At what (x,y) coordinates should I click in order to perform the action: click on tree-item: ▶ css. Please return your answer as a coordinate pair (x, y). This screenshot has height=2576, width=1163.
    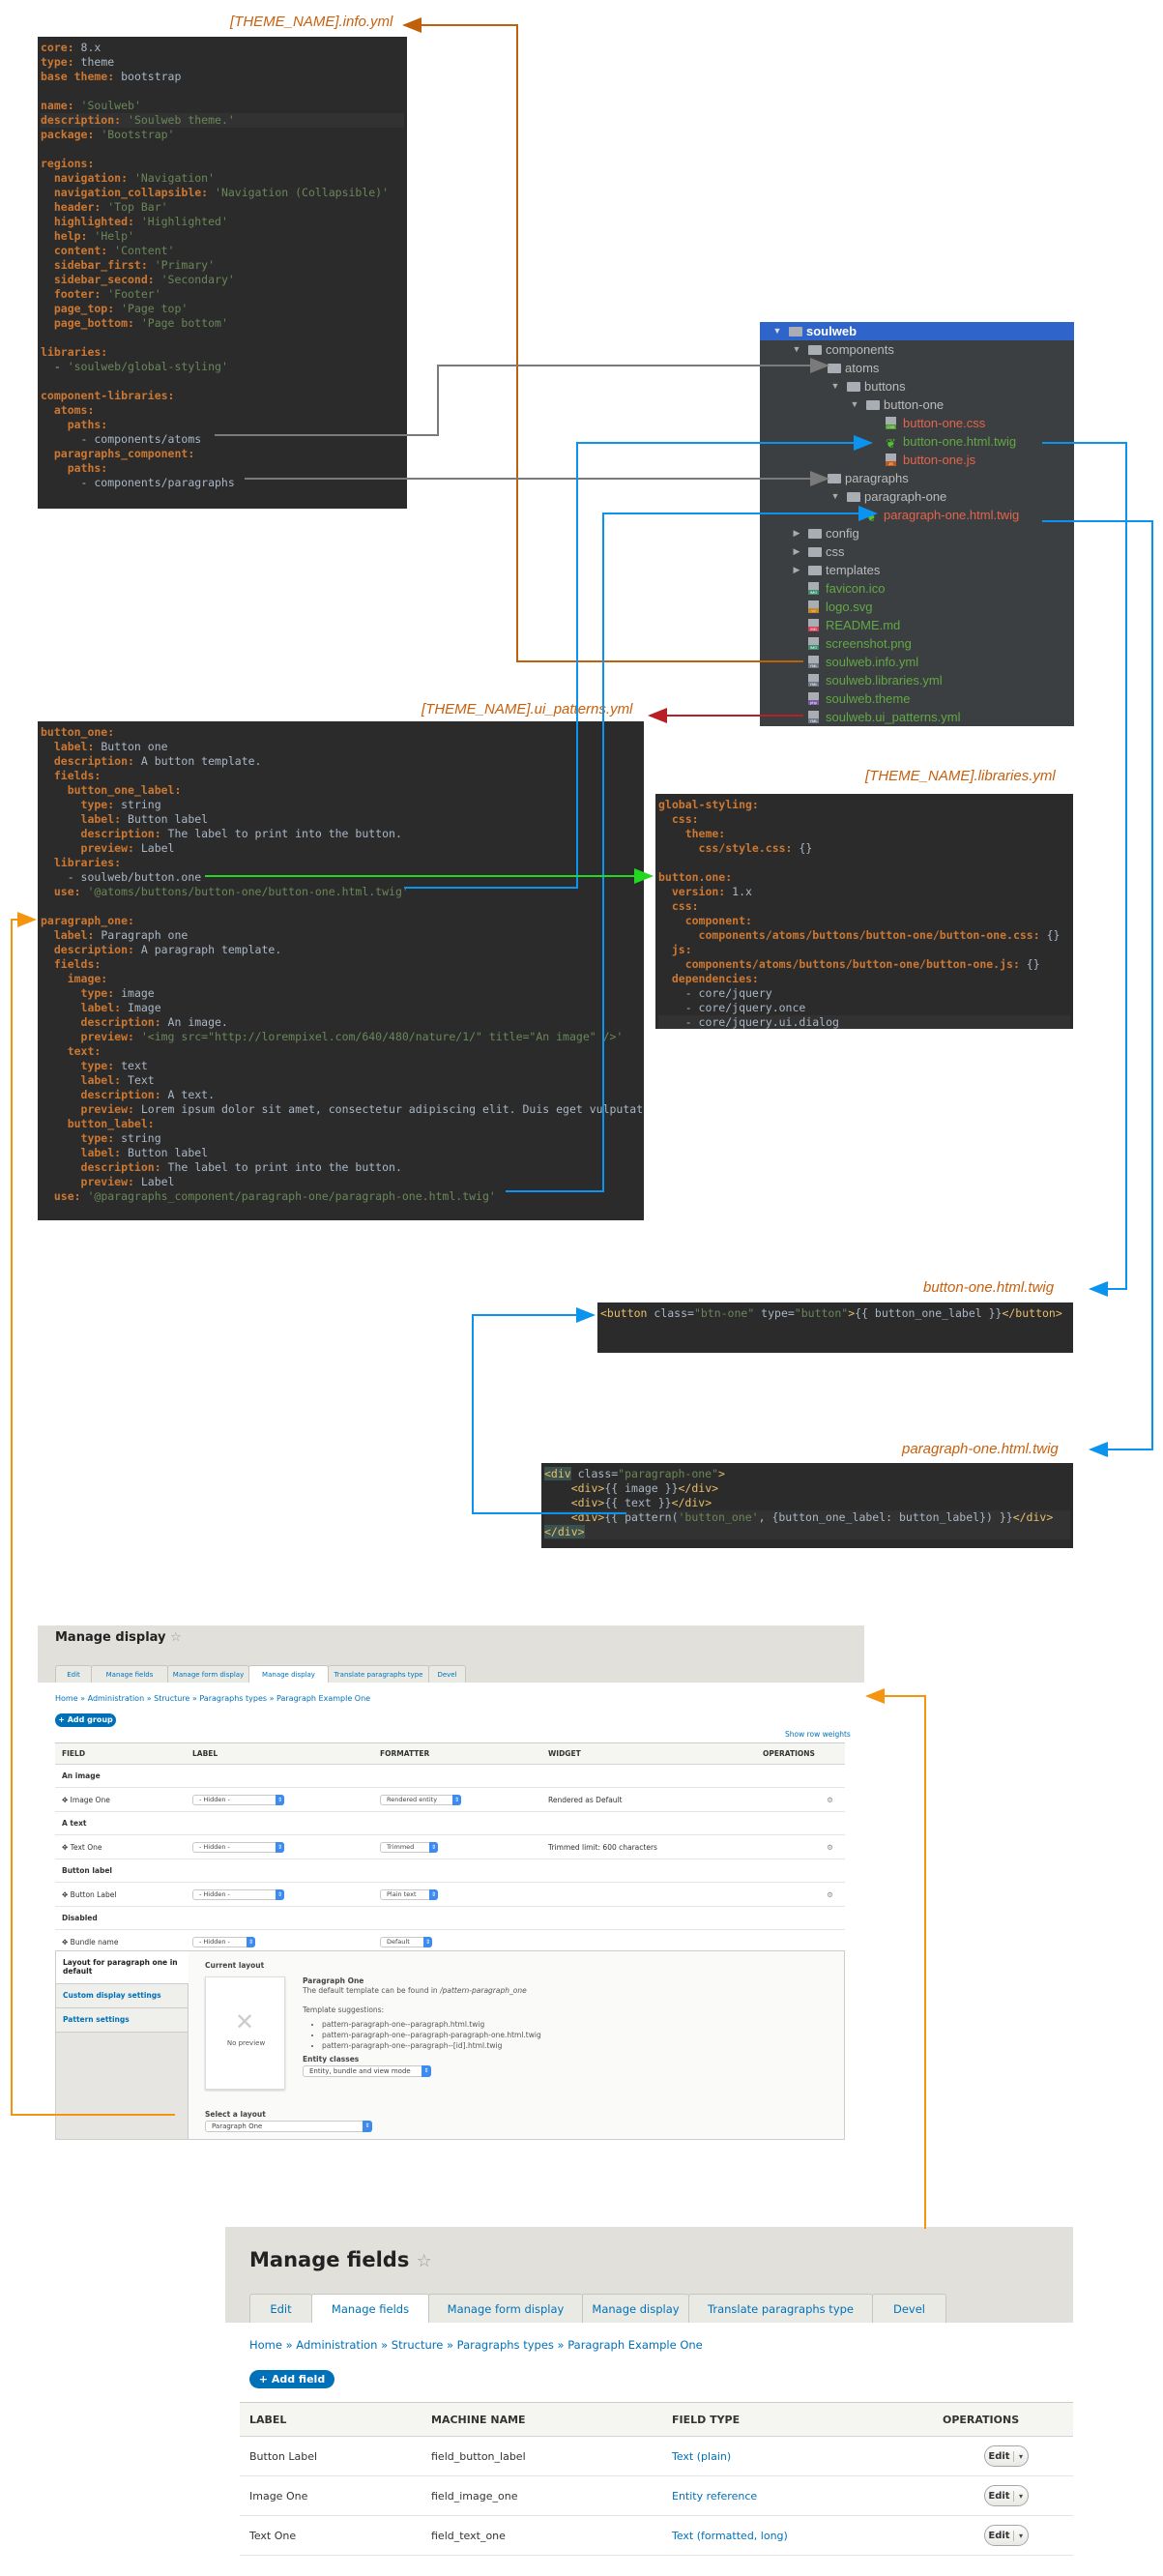
    Looking at the image, I should click on (917, 551).